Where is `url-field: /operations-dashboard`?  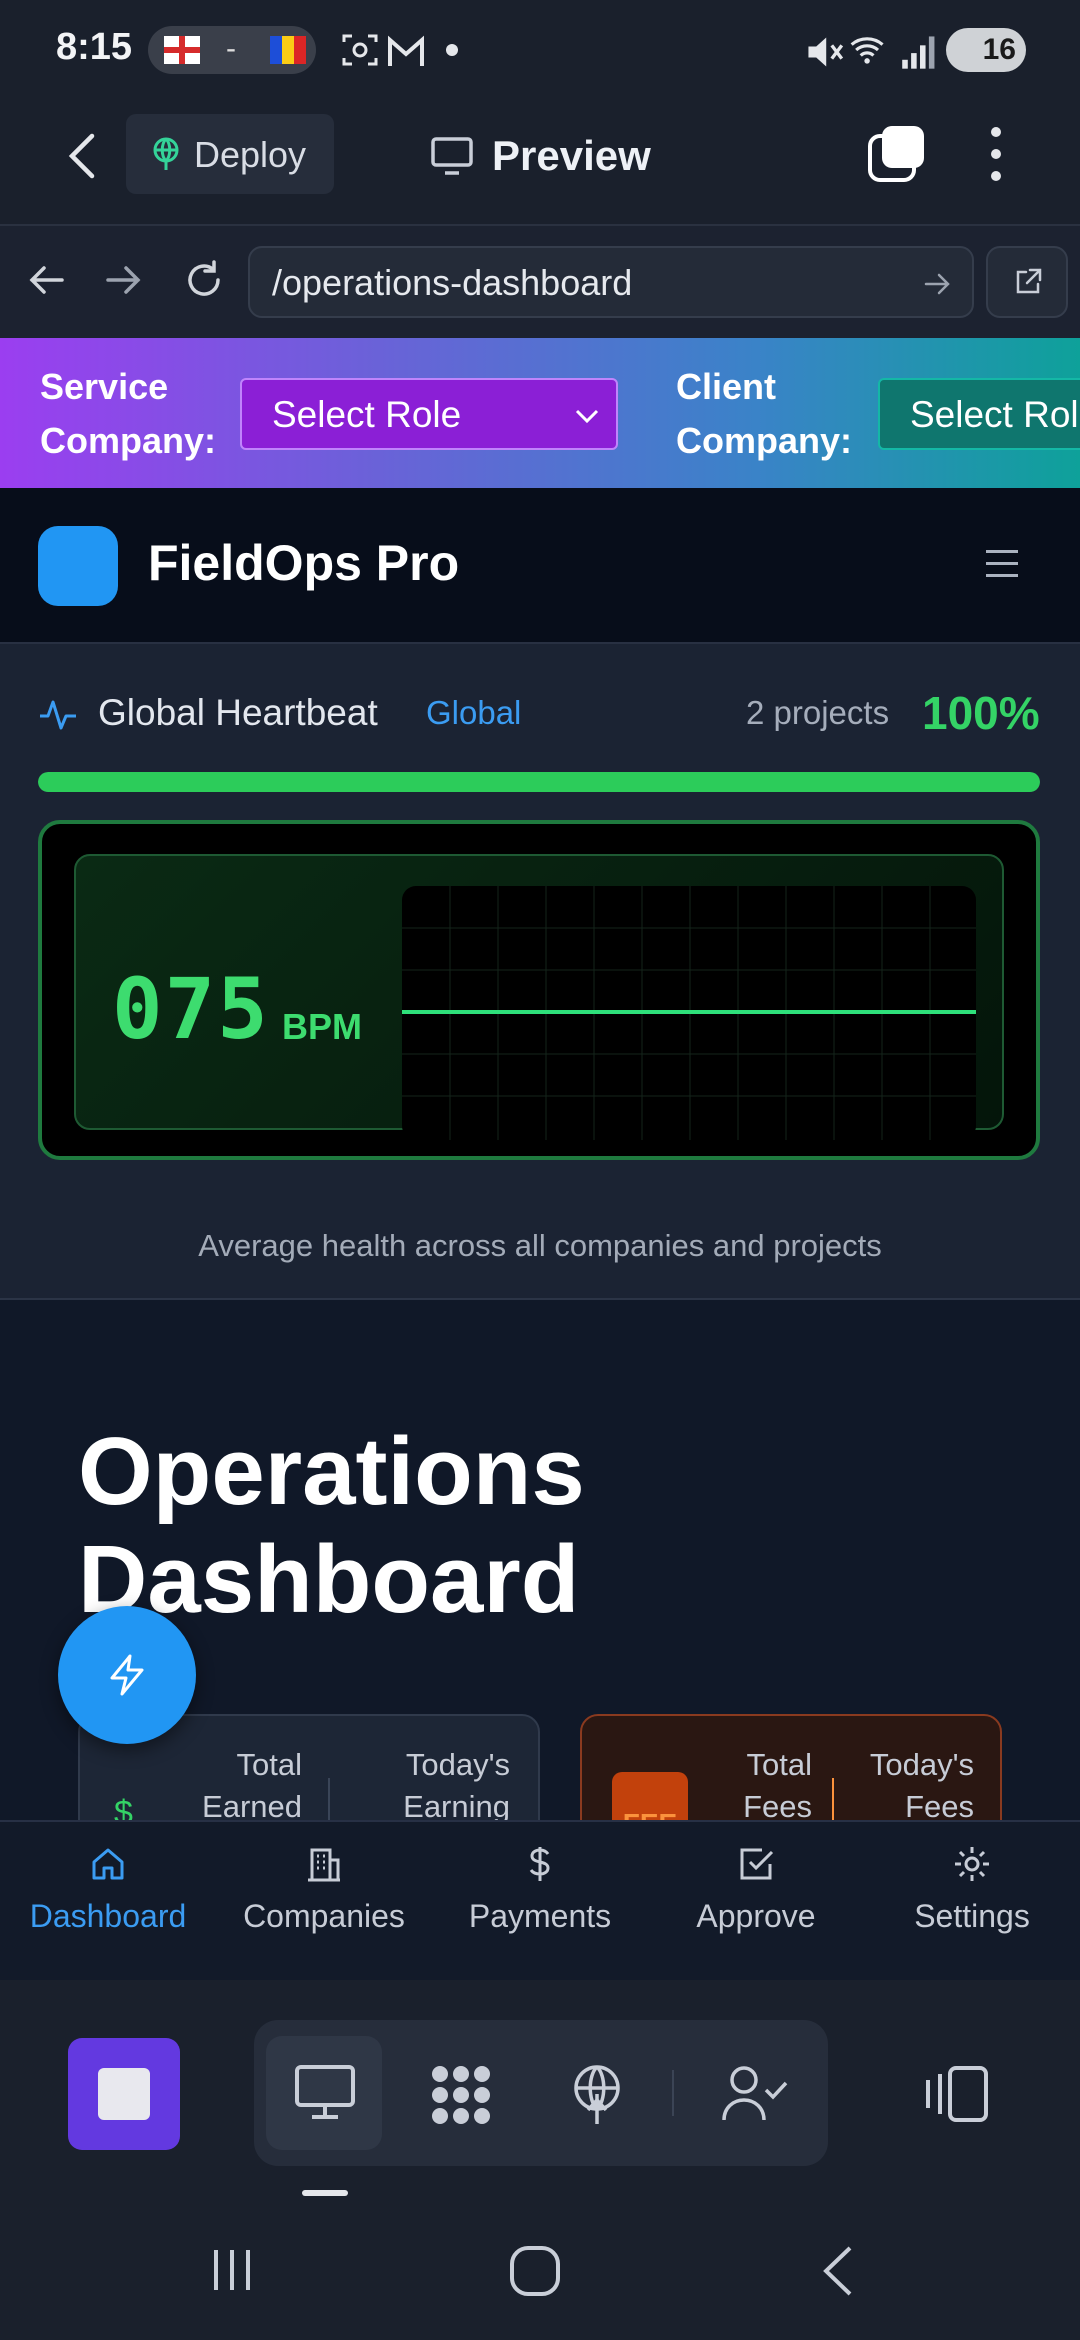 url-field: /operations-dashboard is located at coordinates (611, 282).